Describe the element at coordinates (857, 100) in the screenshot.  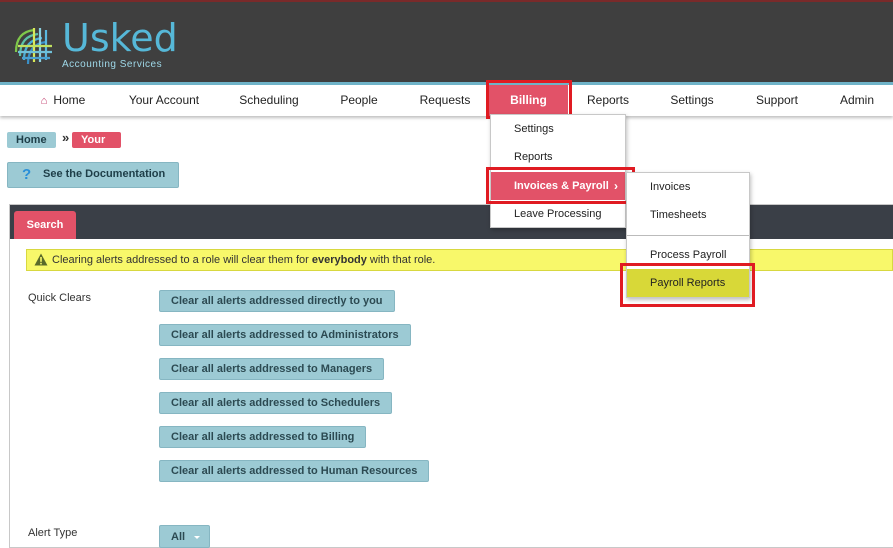
I see `nav-admin: Admin` at that location.